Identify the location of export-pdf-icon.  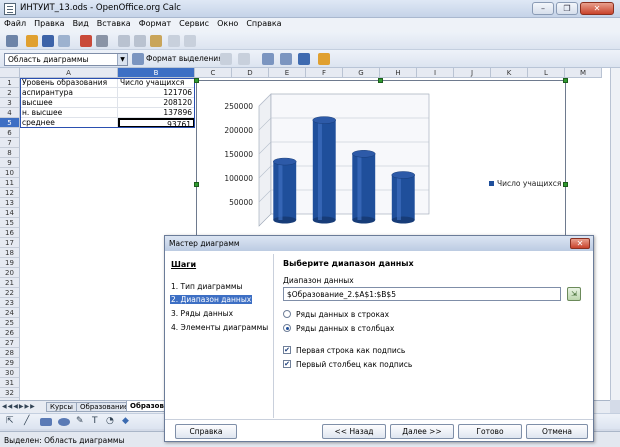
(86, 41).